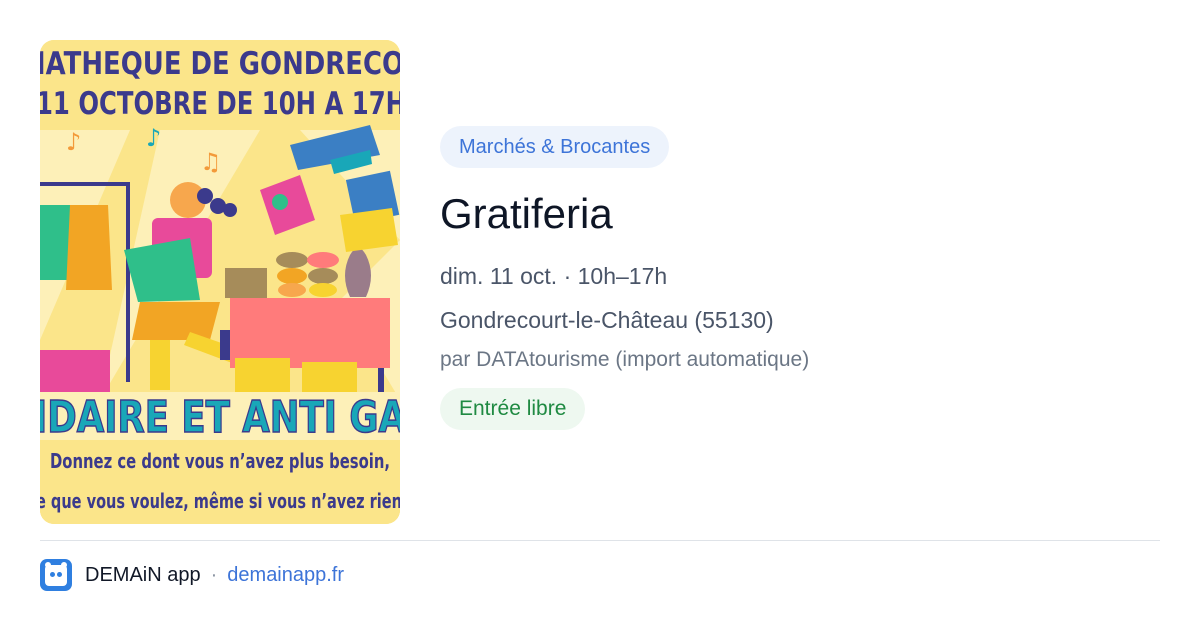  What do you see at coordinates (554, 276) in the screenshot?
I see `event-date-time: dim. 11 oct. · 10h–17h` at bounding box center [554, 276].